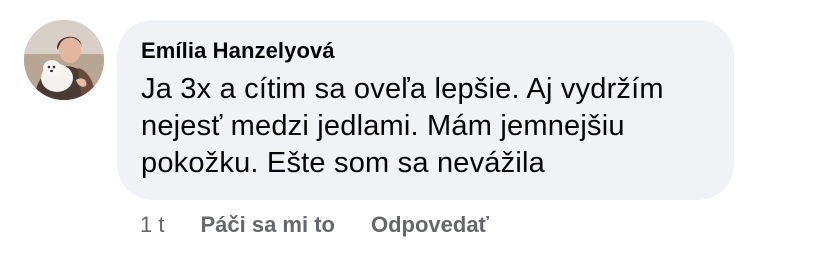 This screenshot has height=265, width=828. Describe the element at coordinates (152, 225) in the screenshot. I see `comment-timestamp: 1 t` at that location.